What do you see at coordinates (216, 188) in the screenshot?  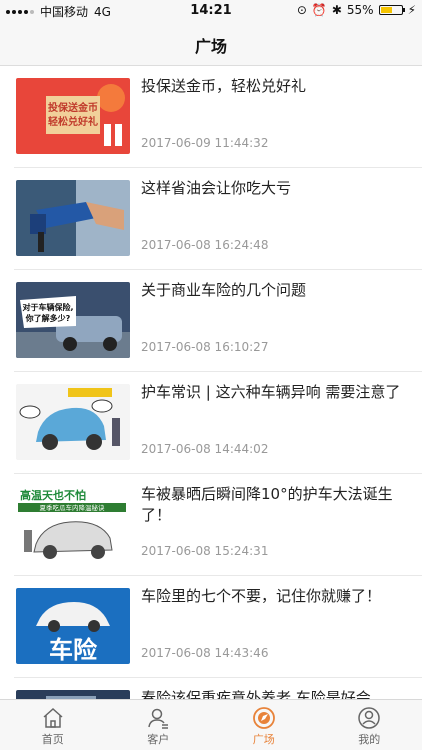 I see `article-title: 这样省油会让你吃大亏` at bounding box center [216, 188].